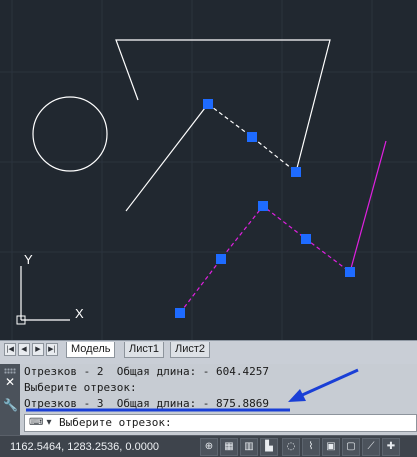 The width and height of the screenshot is (417, 457). I want to click on history-line: Отрезков - 2 Общая длина: - 604.4257, so click(147, 371).